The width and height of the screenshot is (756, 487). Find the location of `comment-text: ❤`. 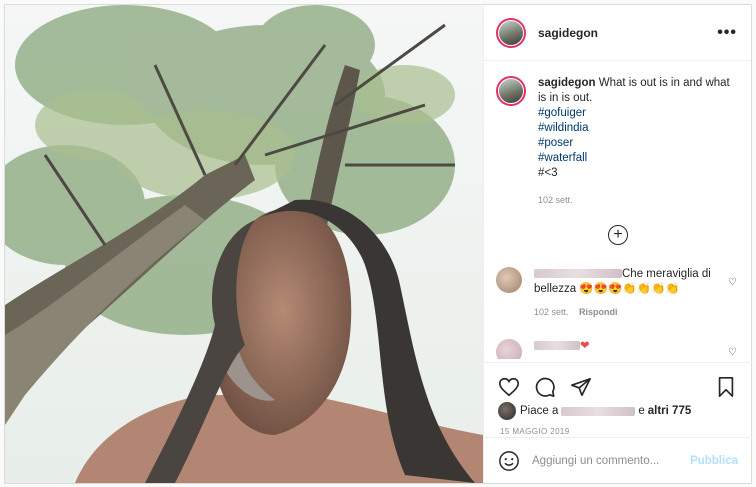

comment-text: ❤ is located at coordinates (585, 346).